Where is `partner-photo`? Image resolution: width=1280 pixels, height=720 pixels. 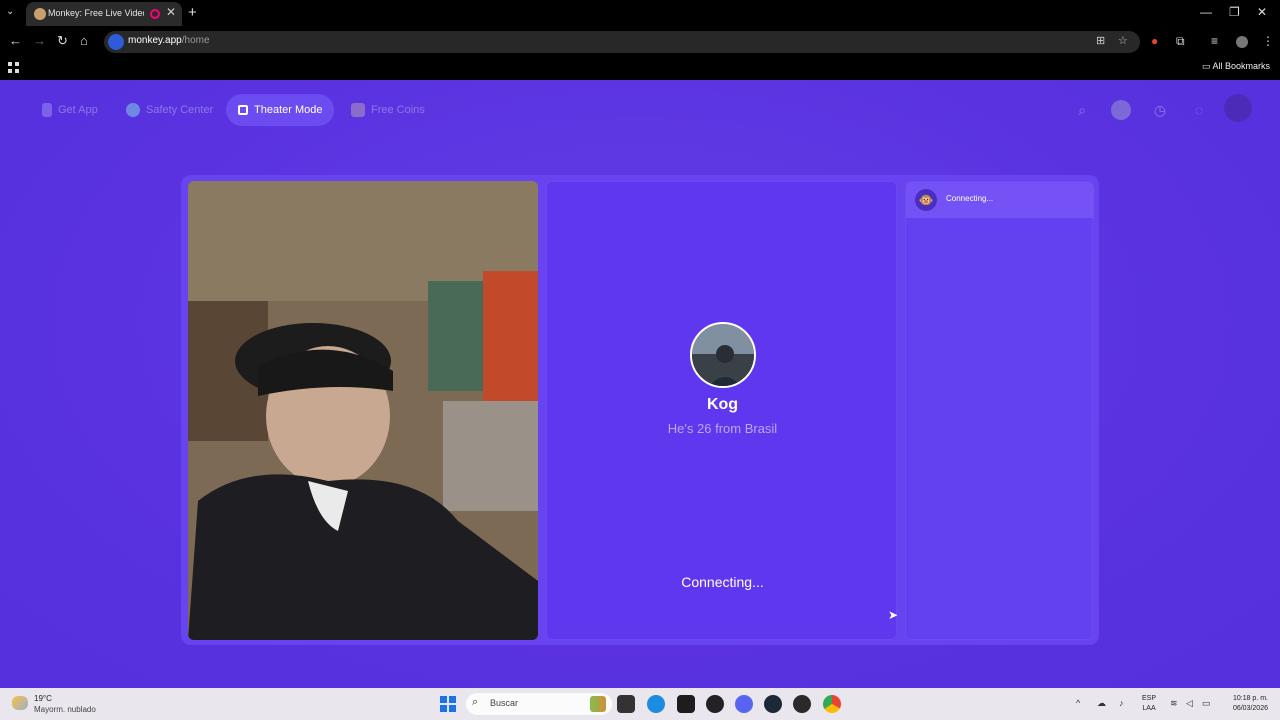
partner-photo is located at coordinates (723, 355).